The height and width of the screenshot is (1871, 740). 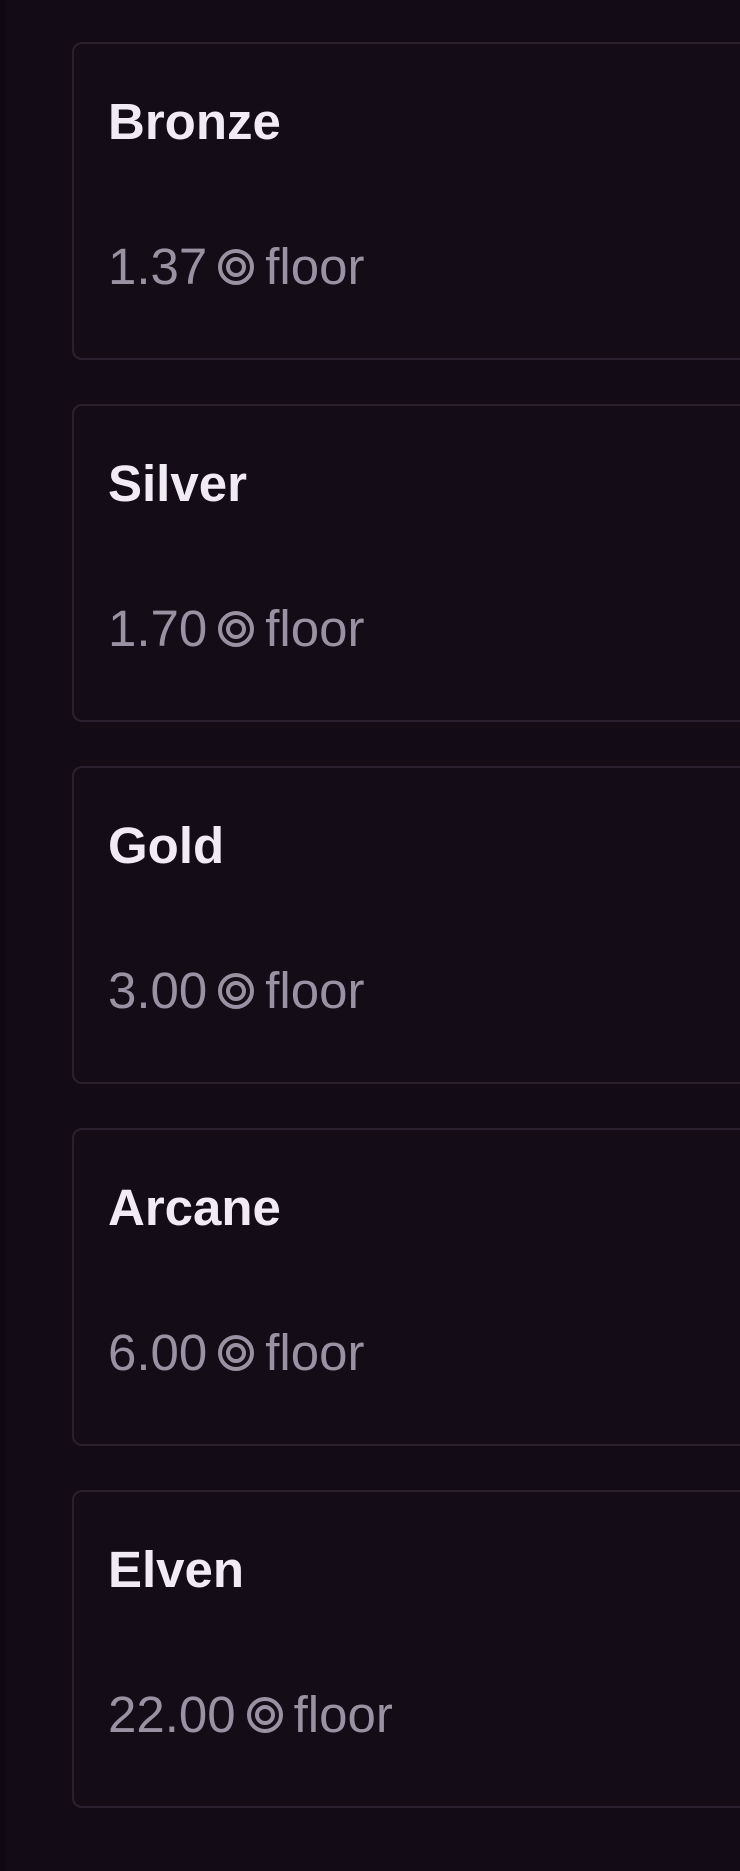 I want to click on tier-floor-price: 3.00 floor, so click(x=236, y=991).